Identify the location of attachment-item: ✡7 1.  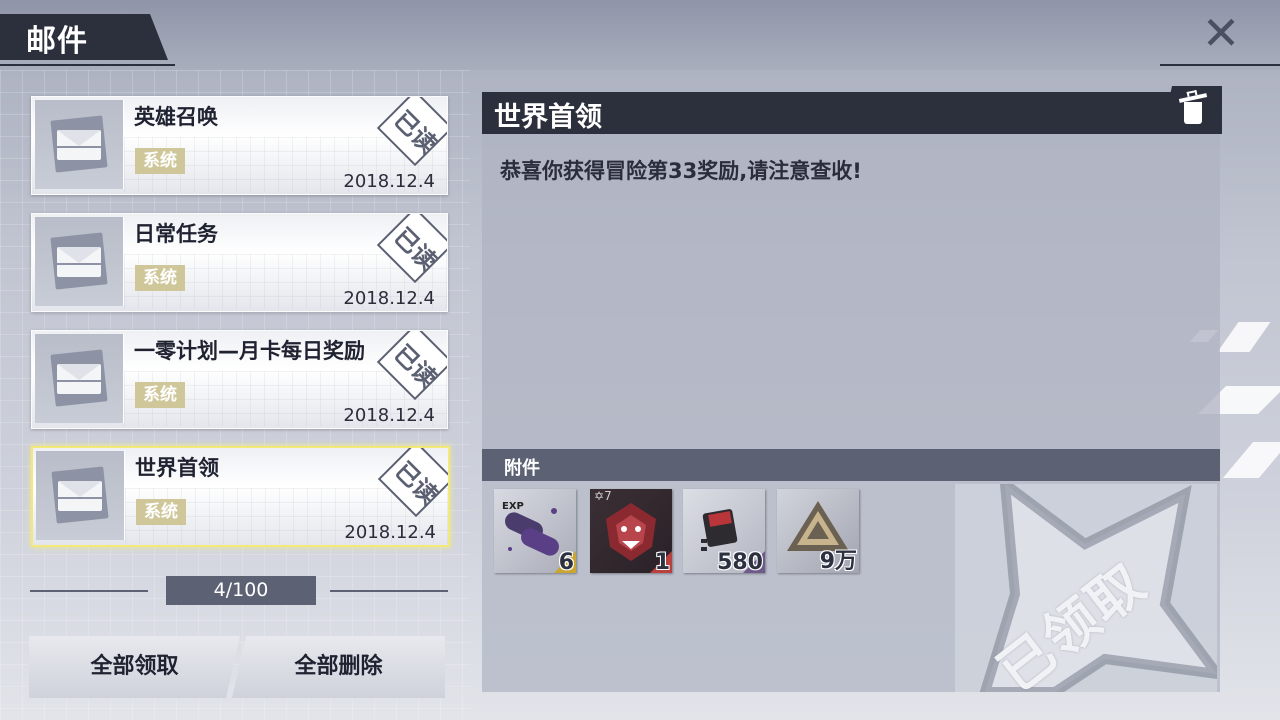
(631, 532).